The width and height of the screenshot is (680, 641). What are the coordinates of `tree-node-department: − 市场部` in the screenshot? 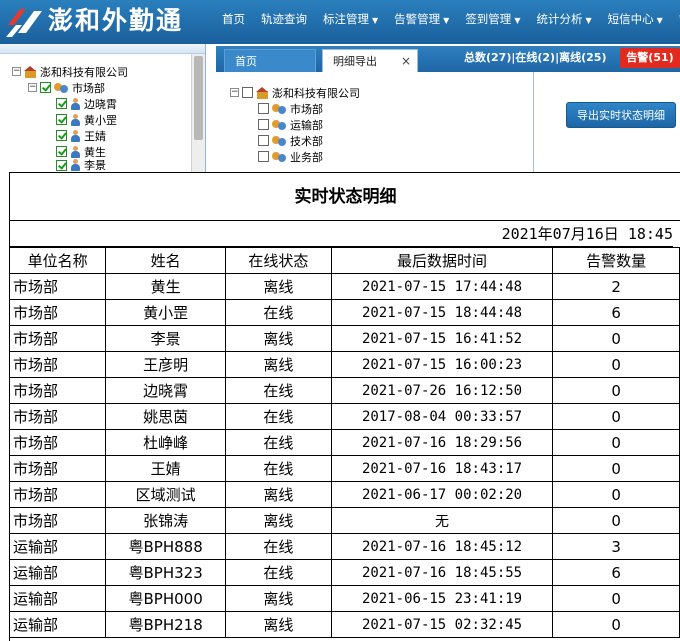 It's located at (66, 87).